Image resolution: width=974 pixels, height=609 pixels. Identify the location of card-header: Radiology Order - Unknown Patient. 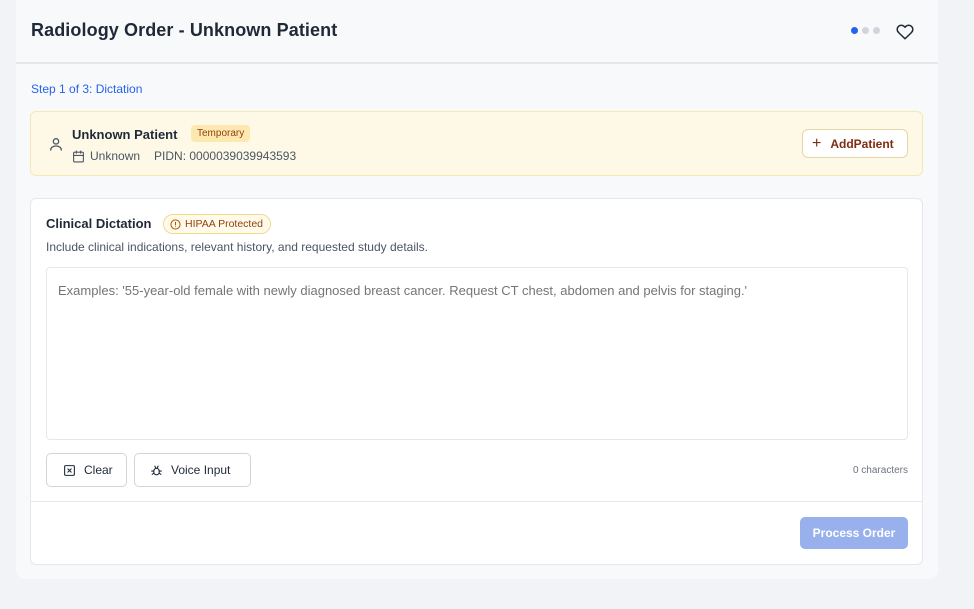
(477, 32).